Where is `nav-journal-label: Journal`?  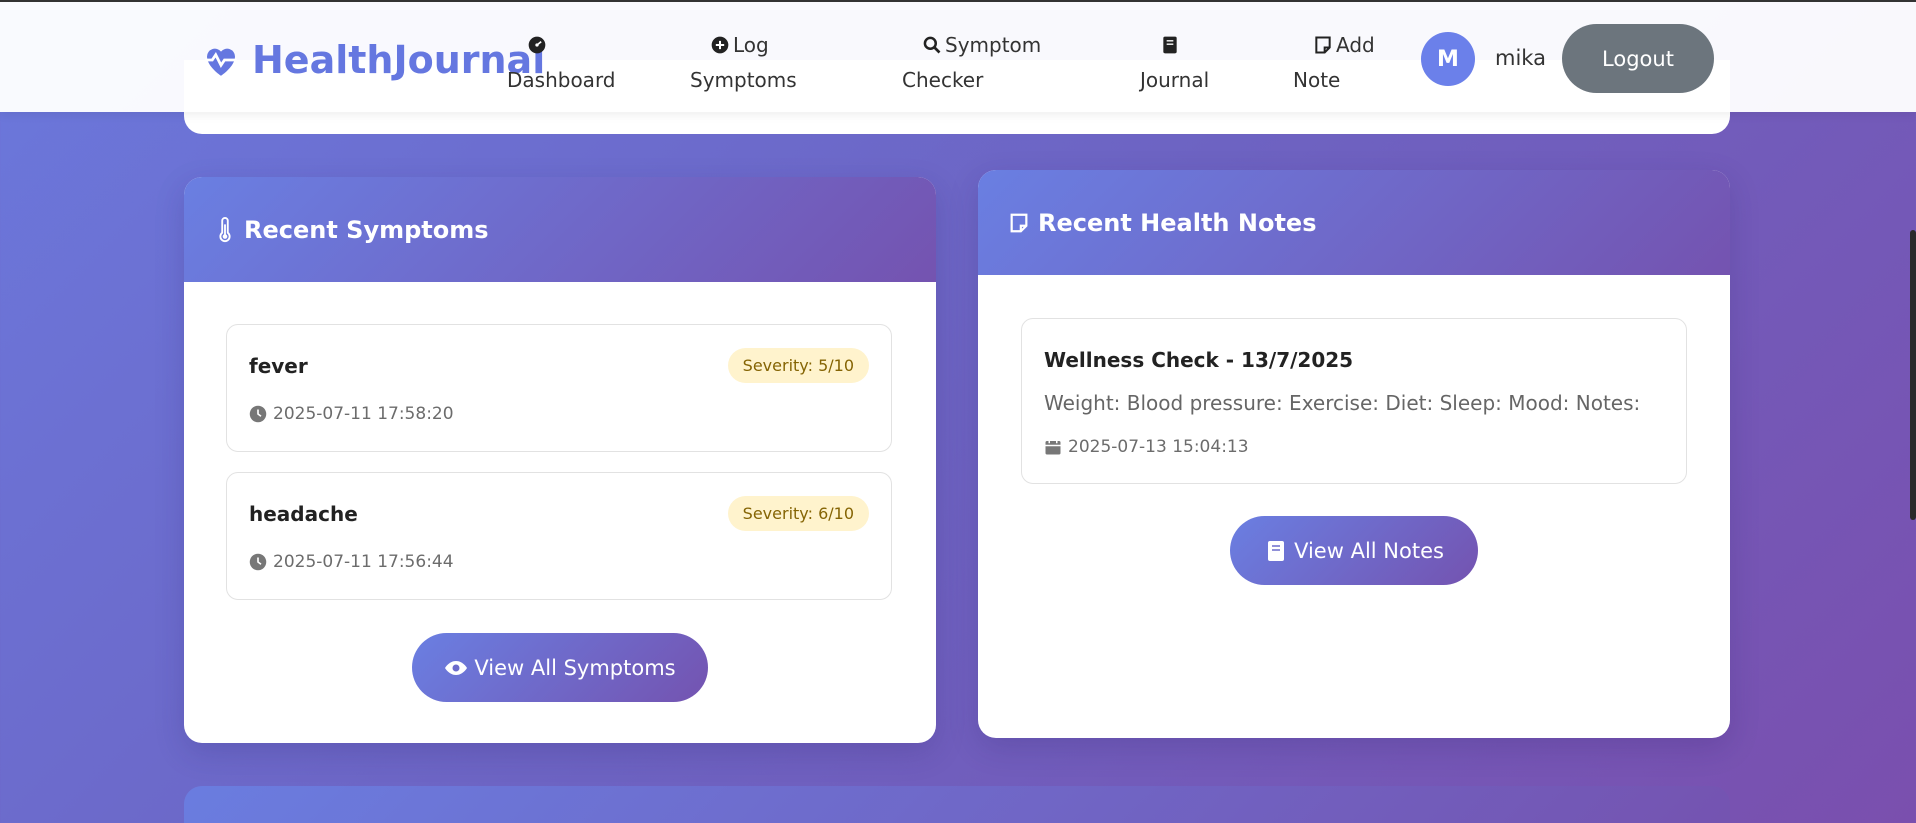 nav-journal-label: Journal is located at coordinates (1175, 80).